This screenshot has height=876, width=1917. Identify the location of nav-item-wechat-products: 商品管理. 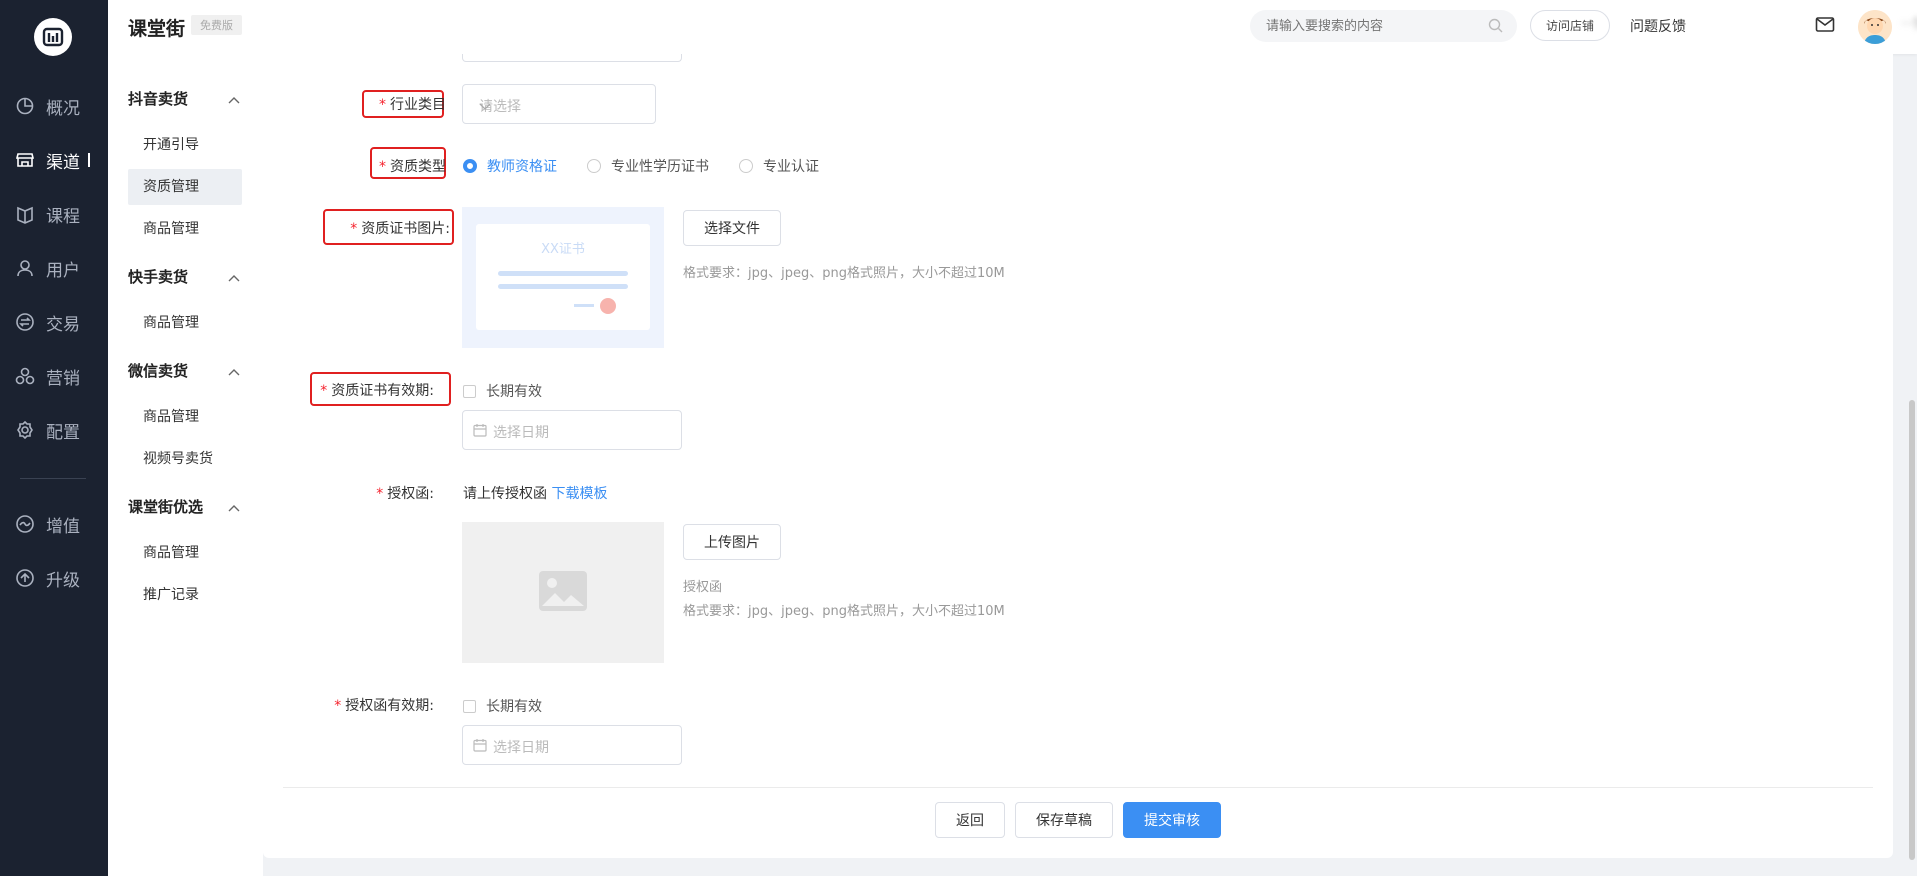
(185, 417).